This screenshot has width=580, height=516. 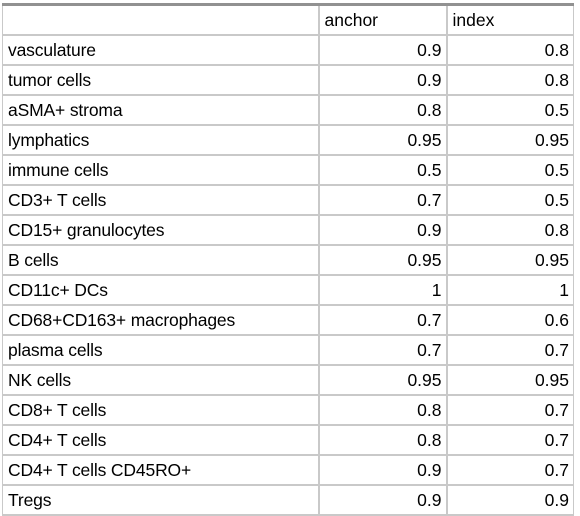 I want to click on cell-label: CD15+ granulocytes, so click(x=161, y=230).